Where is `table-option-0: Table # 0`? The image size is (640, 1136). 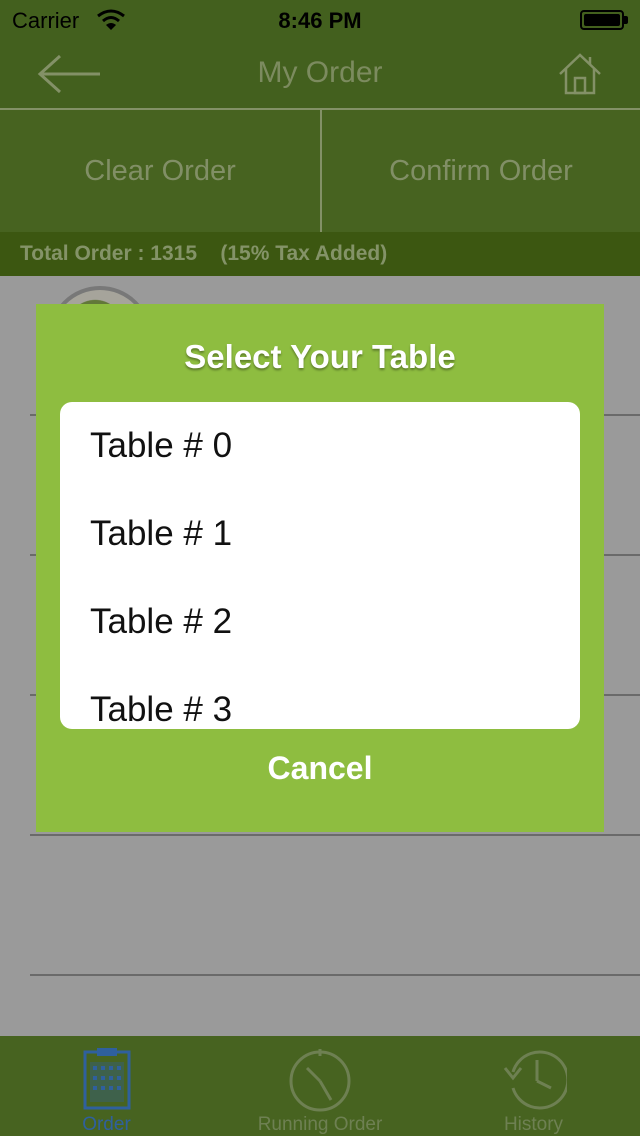
table-option-0: Table # 0 is located at coordinates (161, 446).